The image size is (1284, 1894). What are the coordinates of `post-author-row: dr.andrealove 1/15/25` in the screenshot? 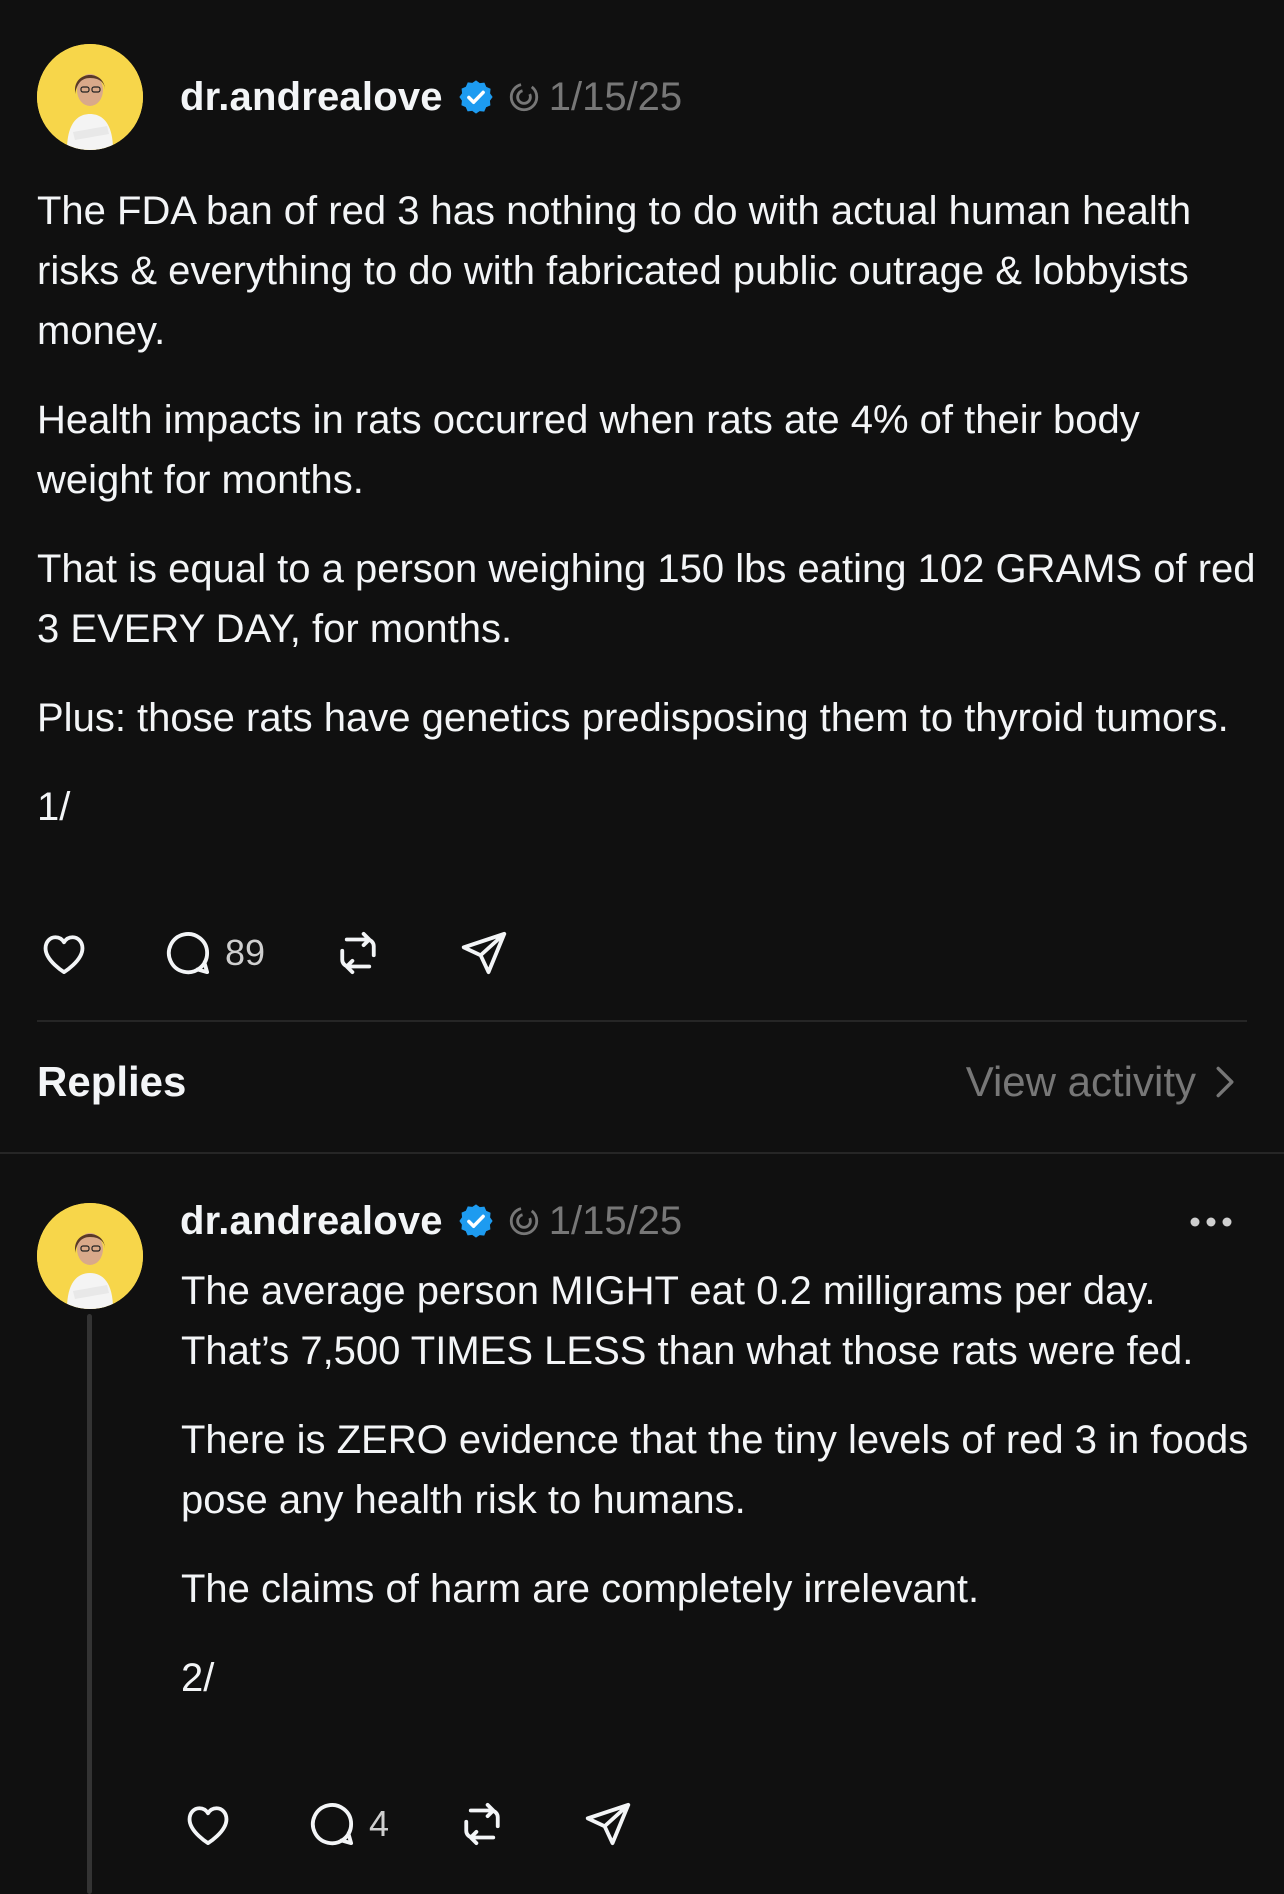 It's located at (431, 97).